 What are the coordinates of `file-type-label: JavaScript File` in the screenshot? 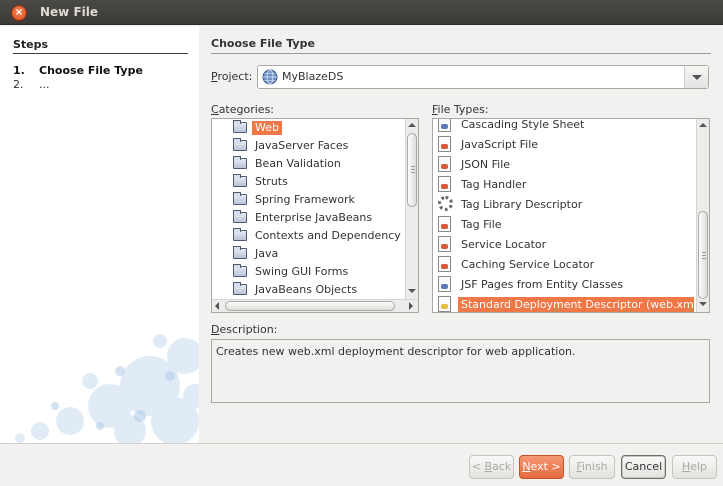 It's located at (500, 144).